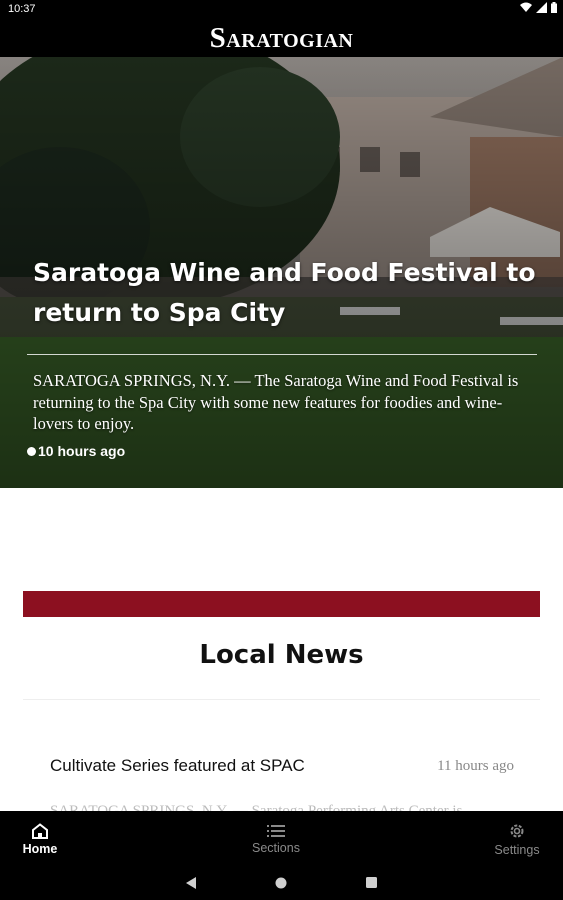 This screenshot has height=900, width=563. Describe the element at coordinates (31, 451) in the screenshot. I see `dot-icon` at that location.